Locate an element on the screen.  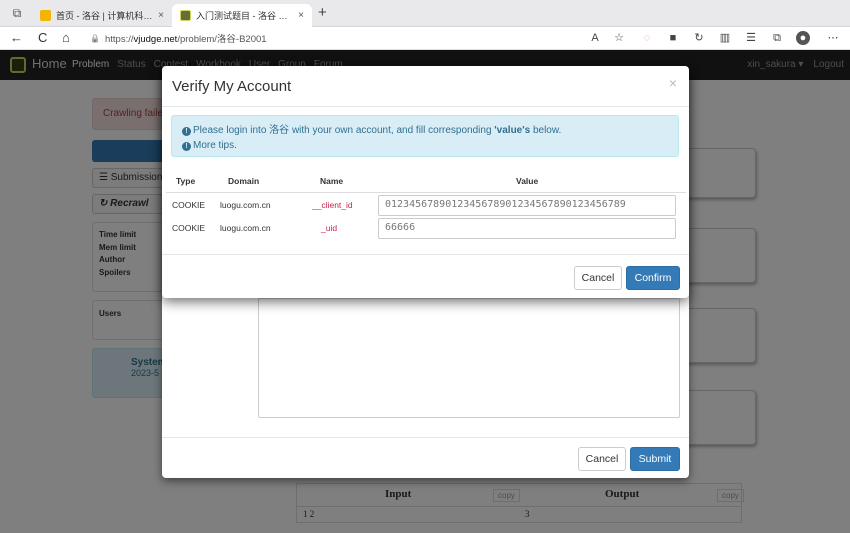
uid-value-input: 66666 is located at coordinates (527, 228).